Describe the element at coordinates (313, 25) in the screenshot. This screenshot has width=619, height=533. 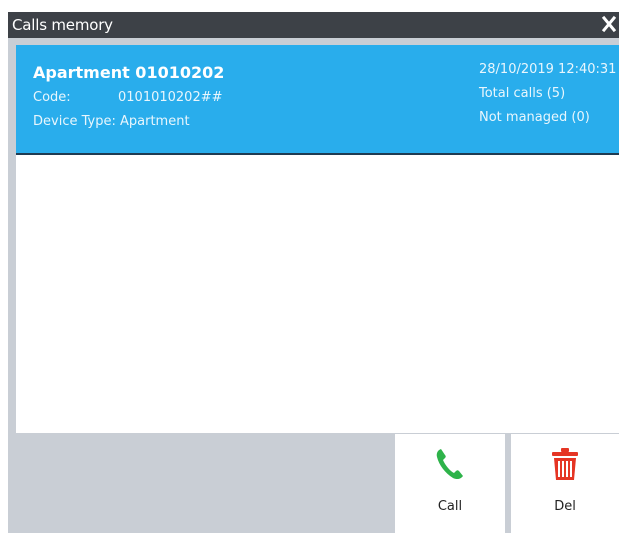
I see `title-bar: Calls memory` at that location.